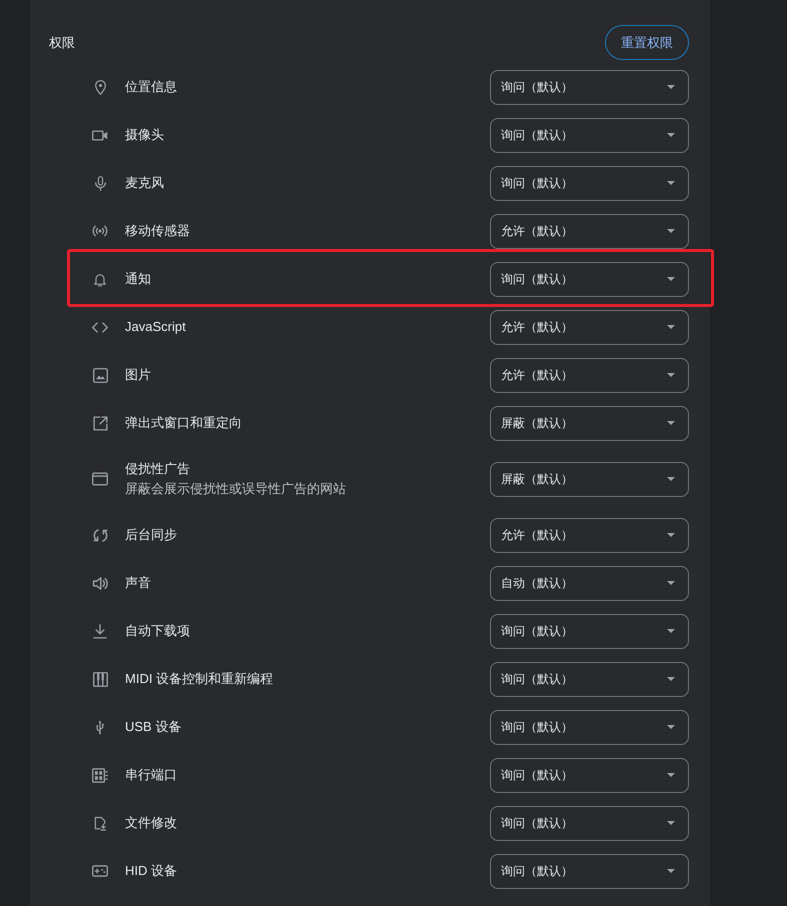 The width and height of the screenshot is (787, 906). Describe the element at coordinates (138, 375) in the screenshot. I see `permission-label: 图片` at that location.